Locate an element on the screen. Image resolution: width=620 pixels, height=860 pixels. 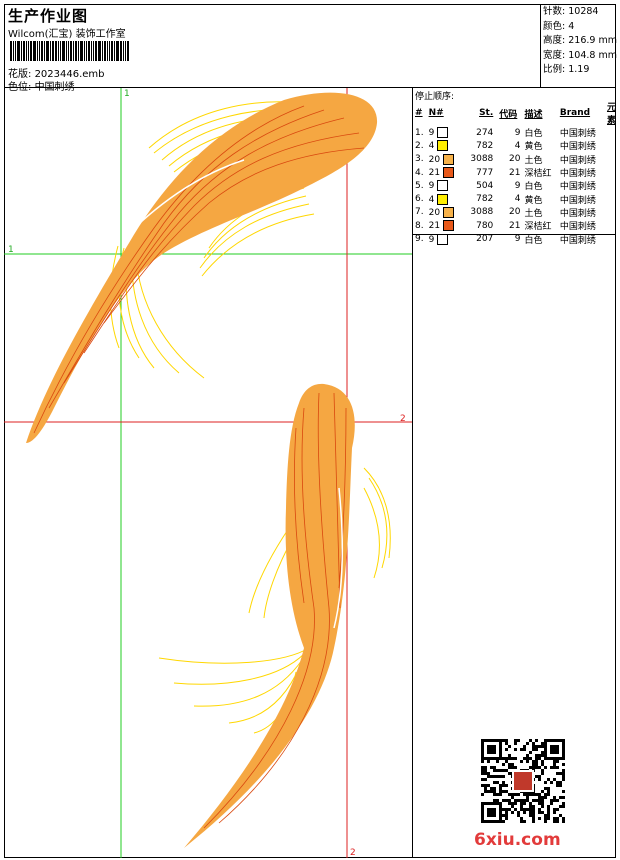
table-row: 4. 21 777 21 深桔红 中国刺绣 is located at coordinates (515, 172).